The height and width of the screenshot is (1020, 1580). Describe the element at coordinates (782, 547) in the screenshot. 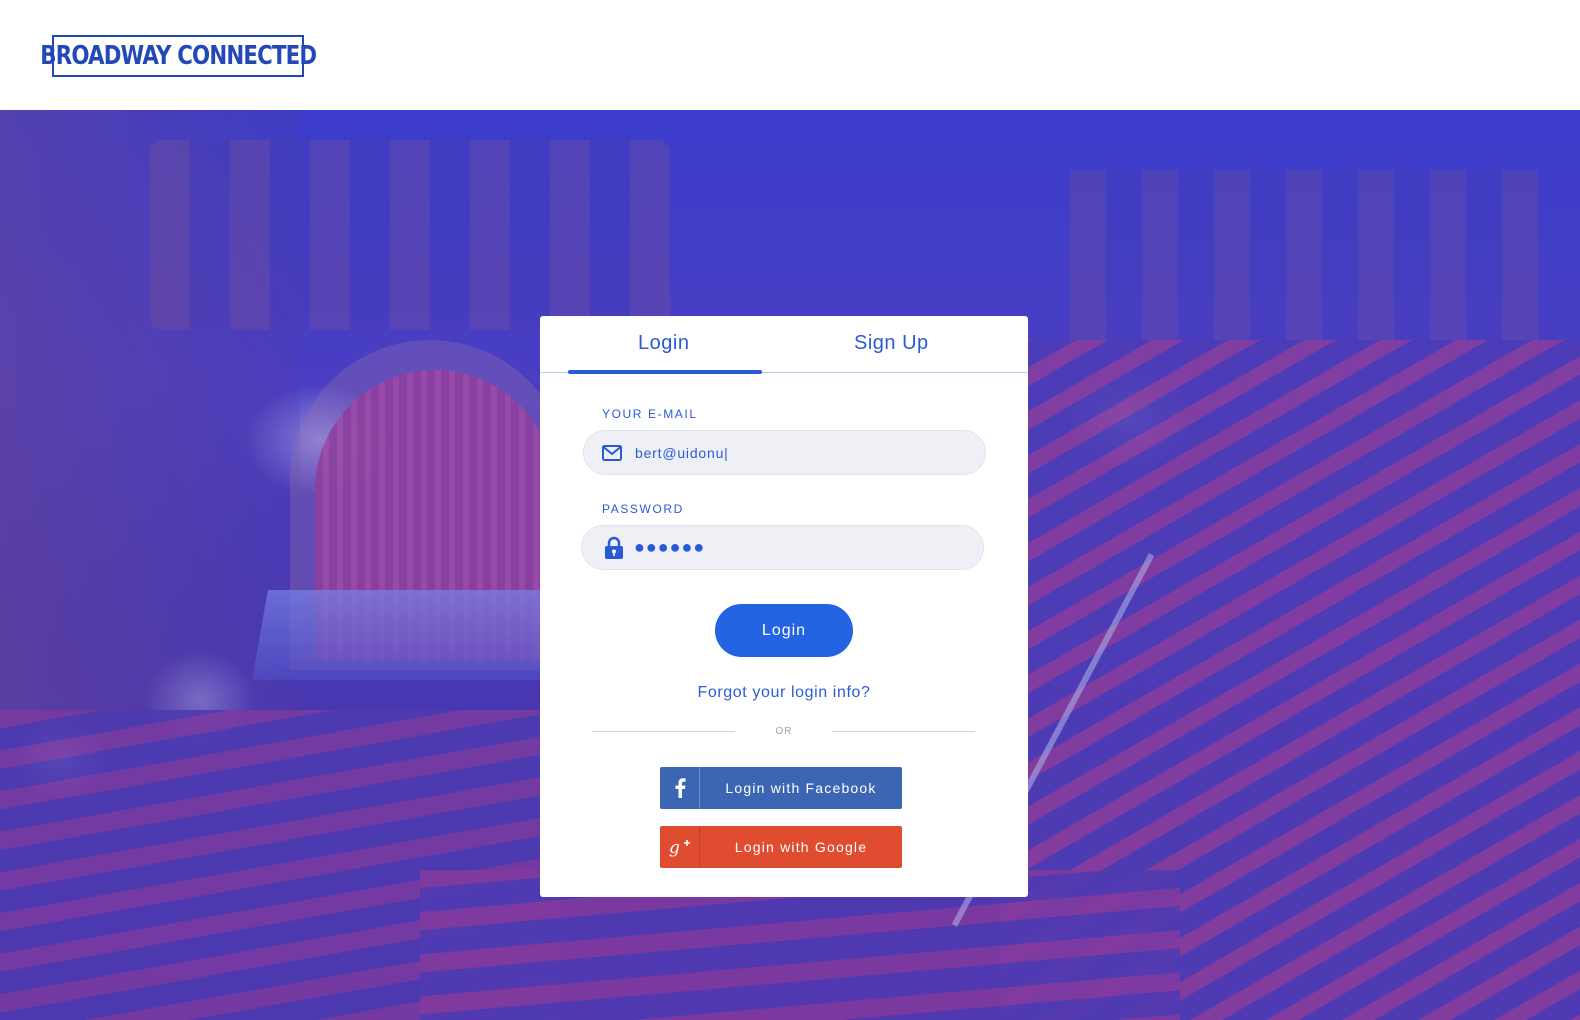

I see `password-field: ●●●●●●` at that location.